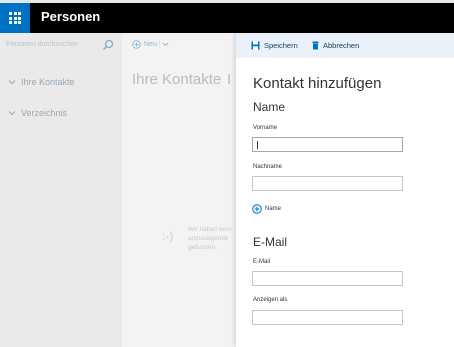 This screenshot has width=454, height=347. I want to click on nav-item-label: Ihre Kontakte, so click(48, 82).